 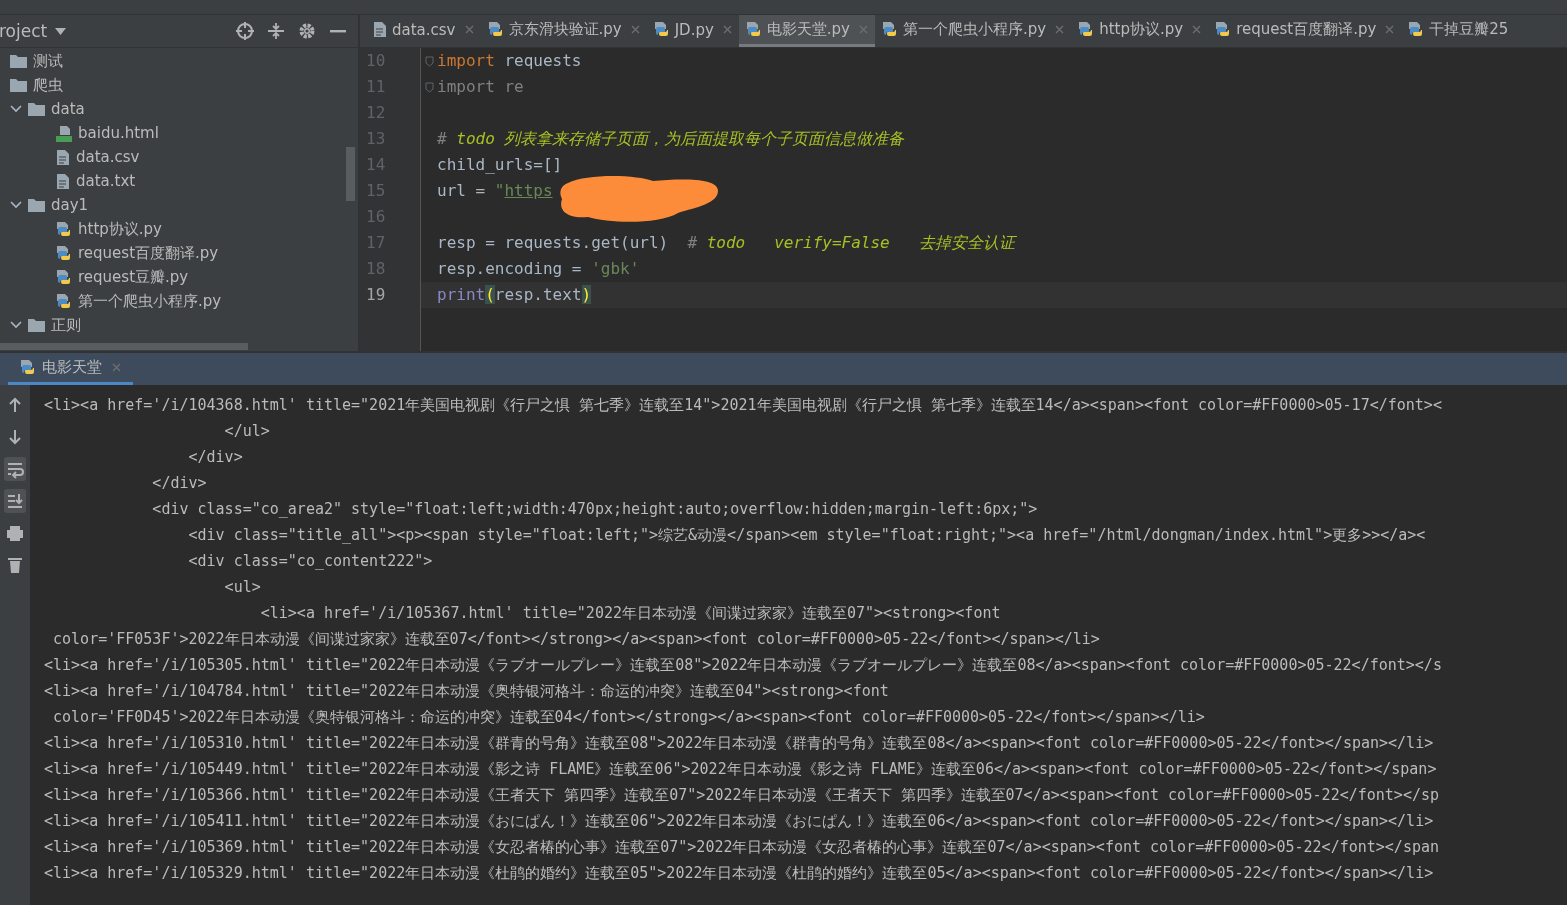 I want to click on editor-tab: 京东滑块验证.py, so click(x=563, y=31).